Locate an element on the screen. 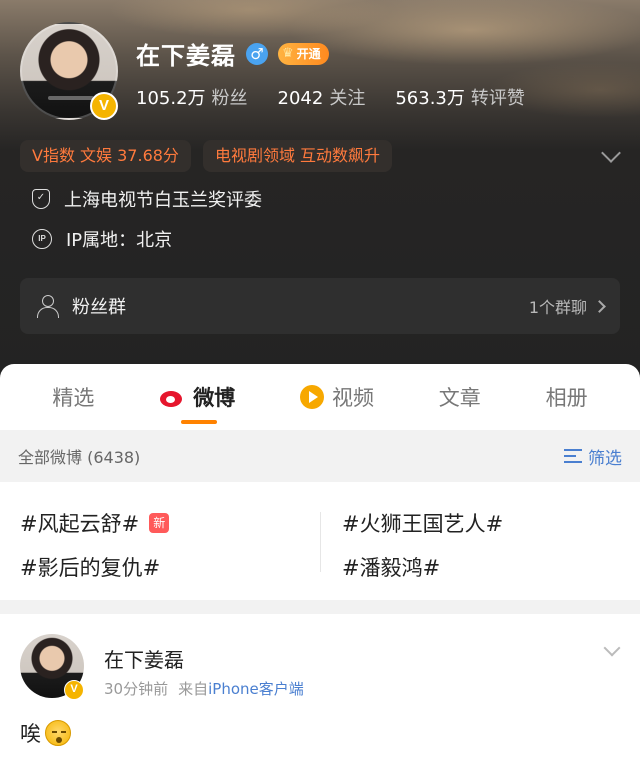 The height and width of the screenshot is (771, 640). male-gender-icon: ♂ is located at coordinates (257, 53).